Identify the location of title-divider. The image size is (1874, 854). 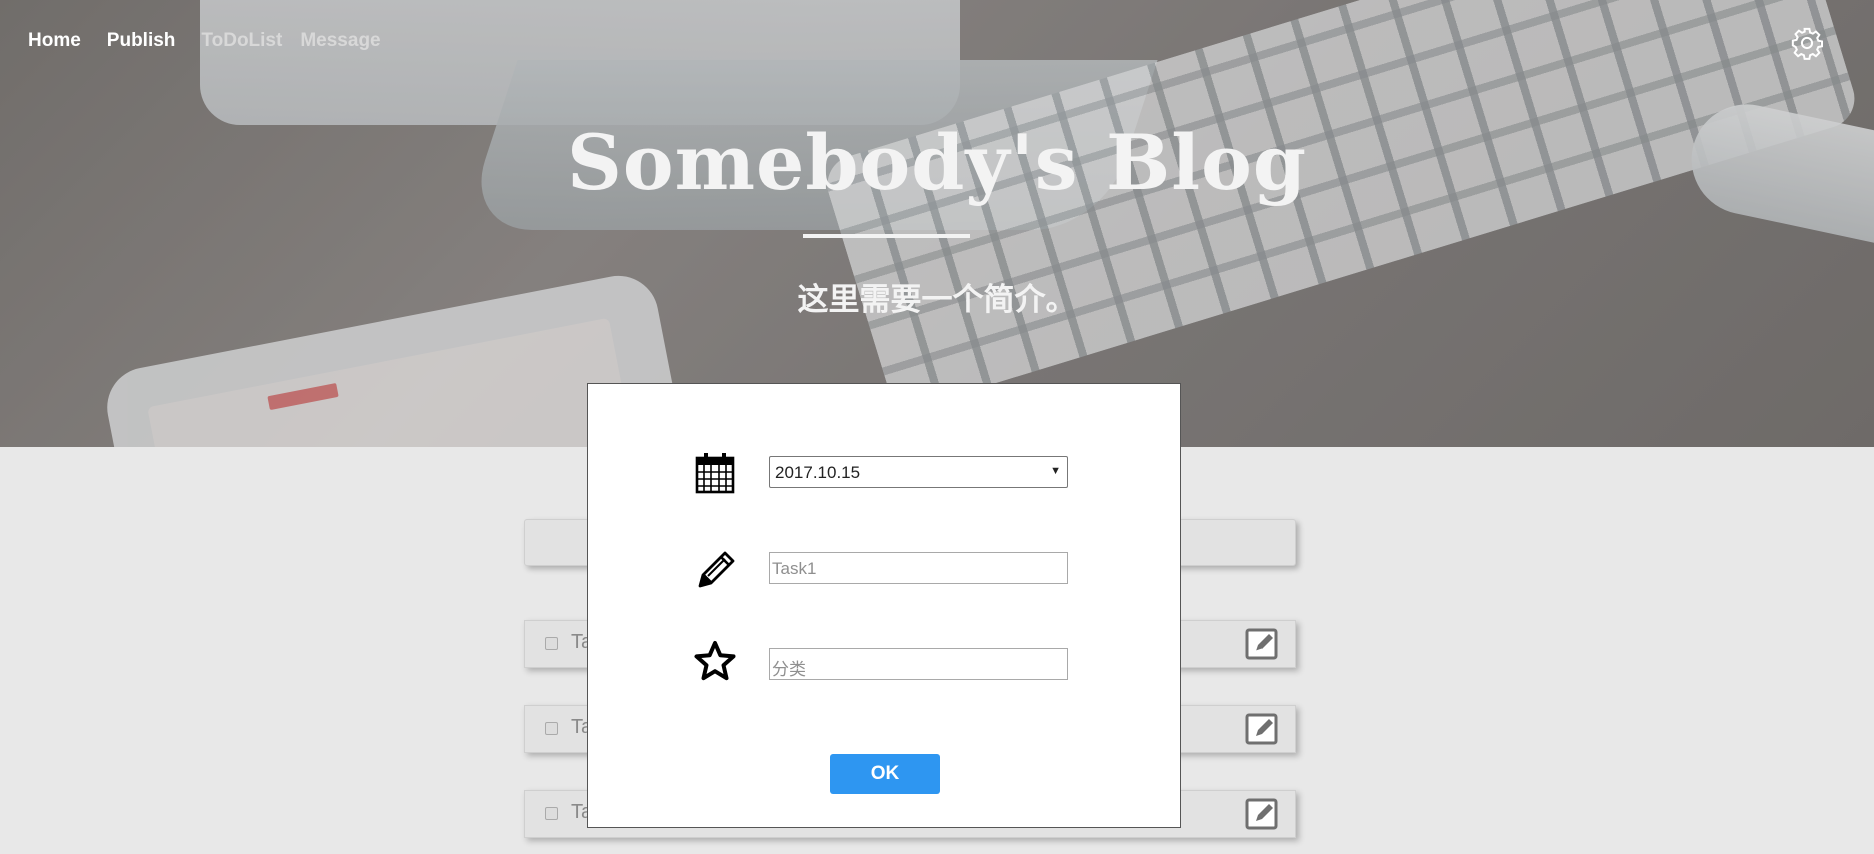
(886, 236).